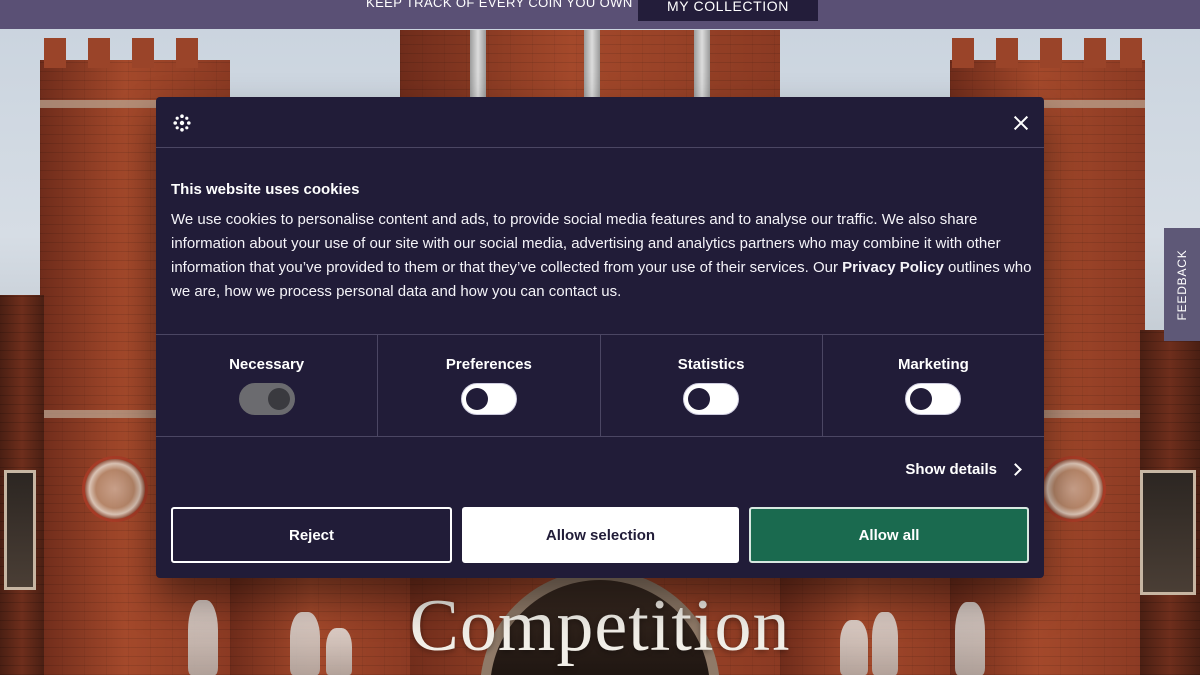 The height and width of the screenshot is (675, 1200). What do you see at coordinates (711, 364) in the screenshot?
I see `category-label: Statistics` at bounding box center [711, 364].